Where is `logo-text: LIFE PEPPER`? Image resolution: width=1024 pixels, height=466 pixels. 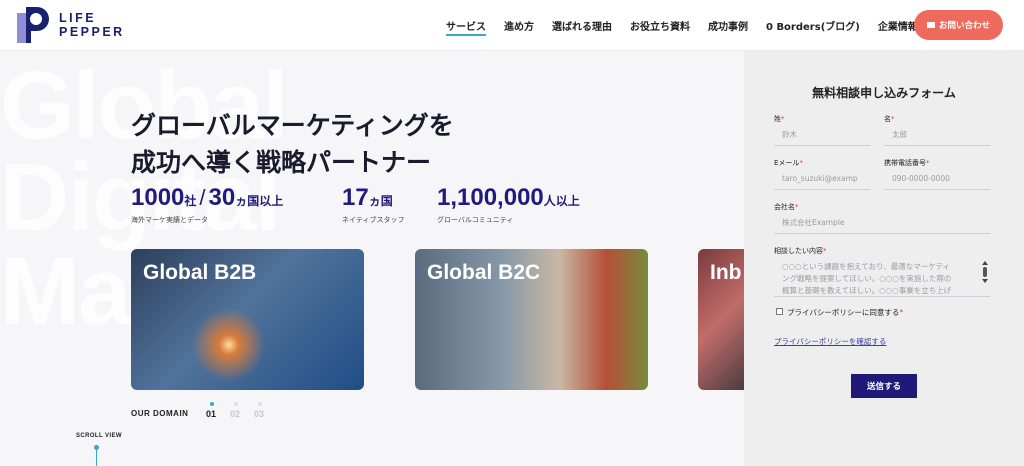
logo-text: LIFE PEPPER is located at coordinates (92, 25).